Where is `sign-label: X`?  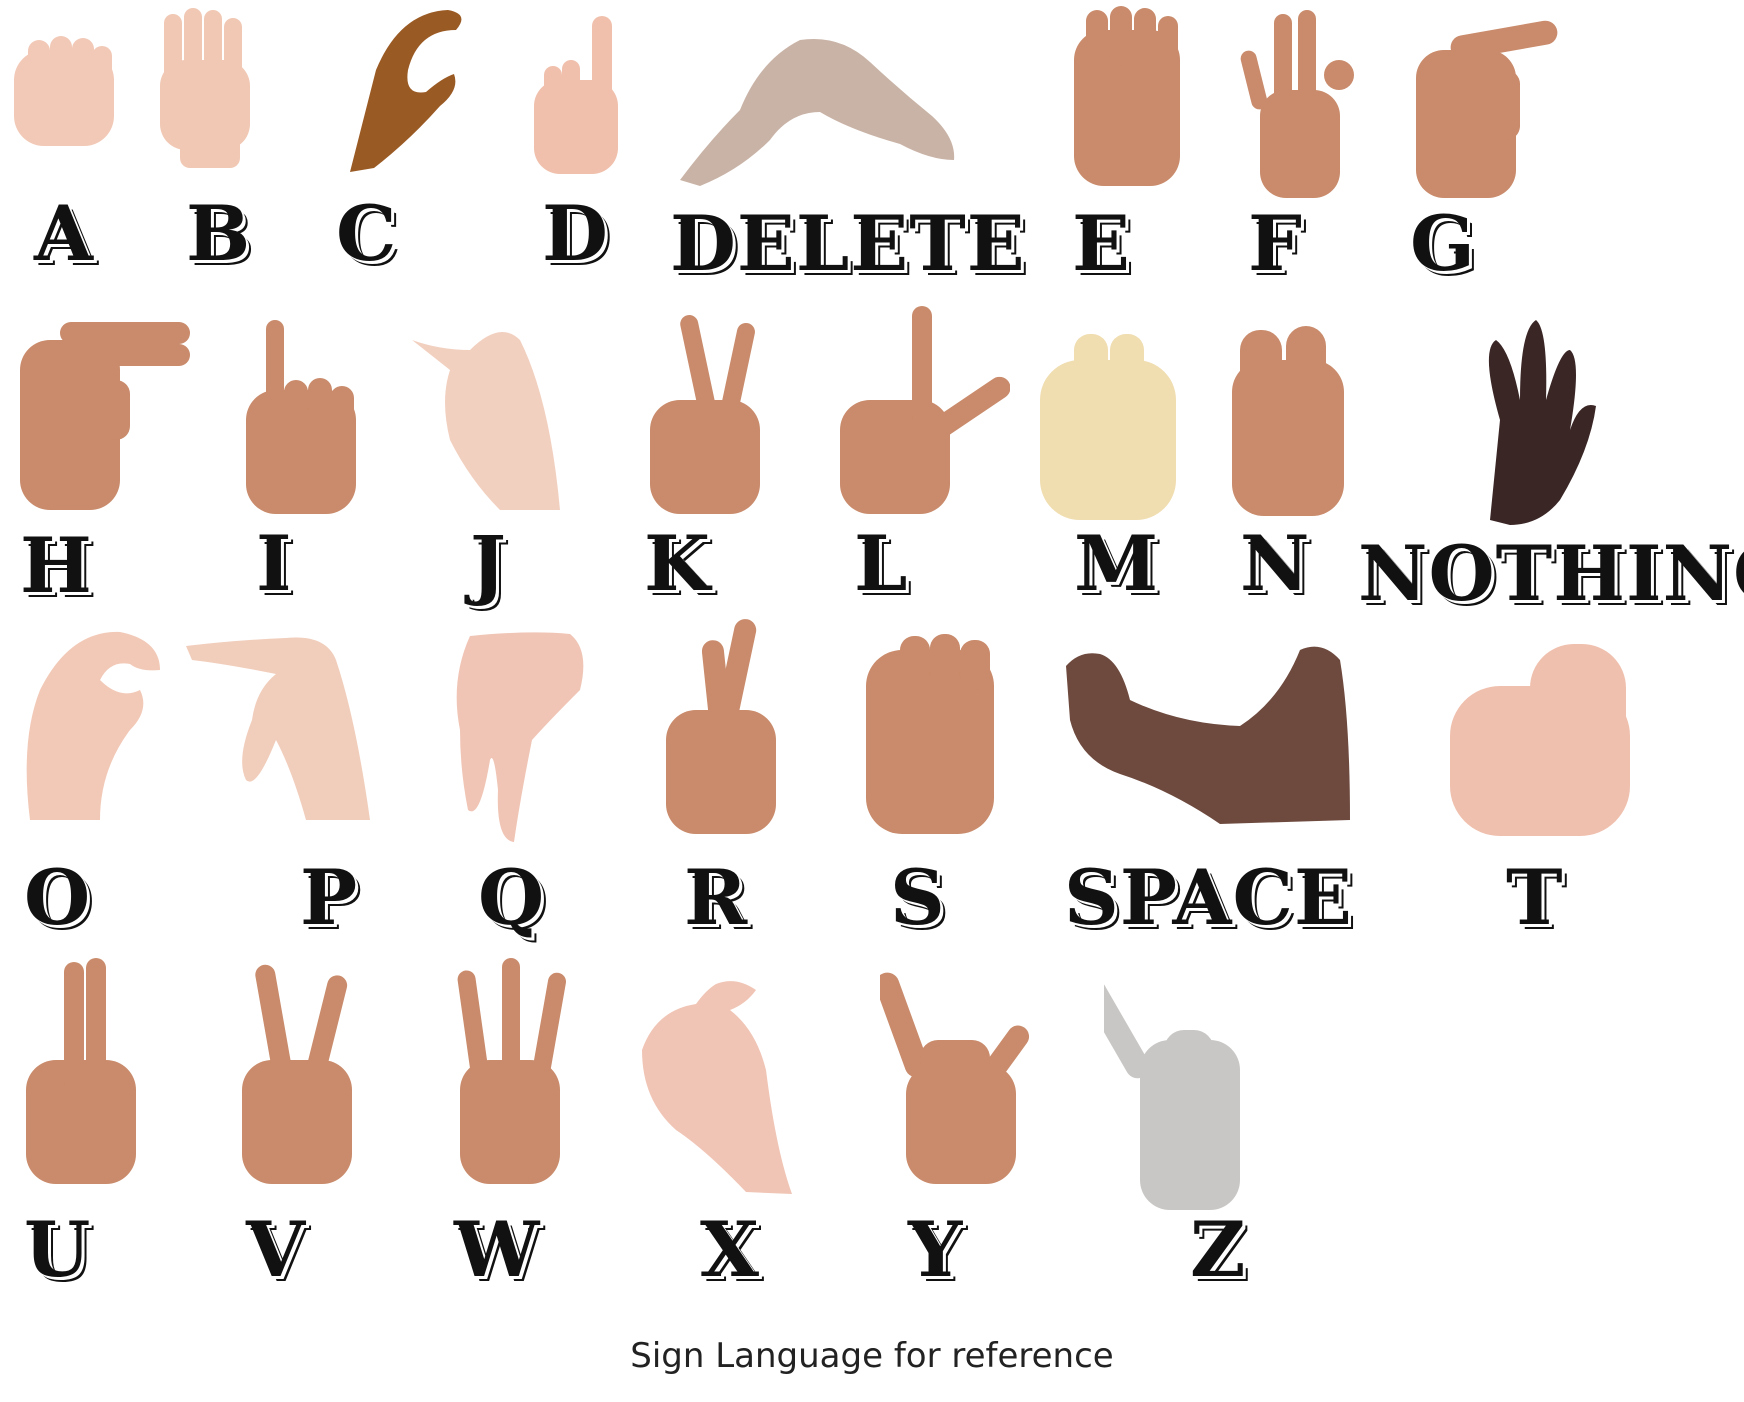
sign-label: X is located at coordinates (730, 1249).